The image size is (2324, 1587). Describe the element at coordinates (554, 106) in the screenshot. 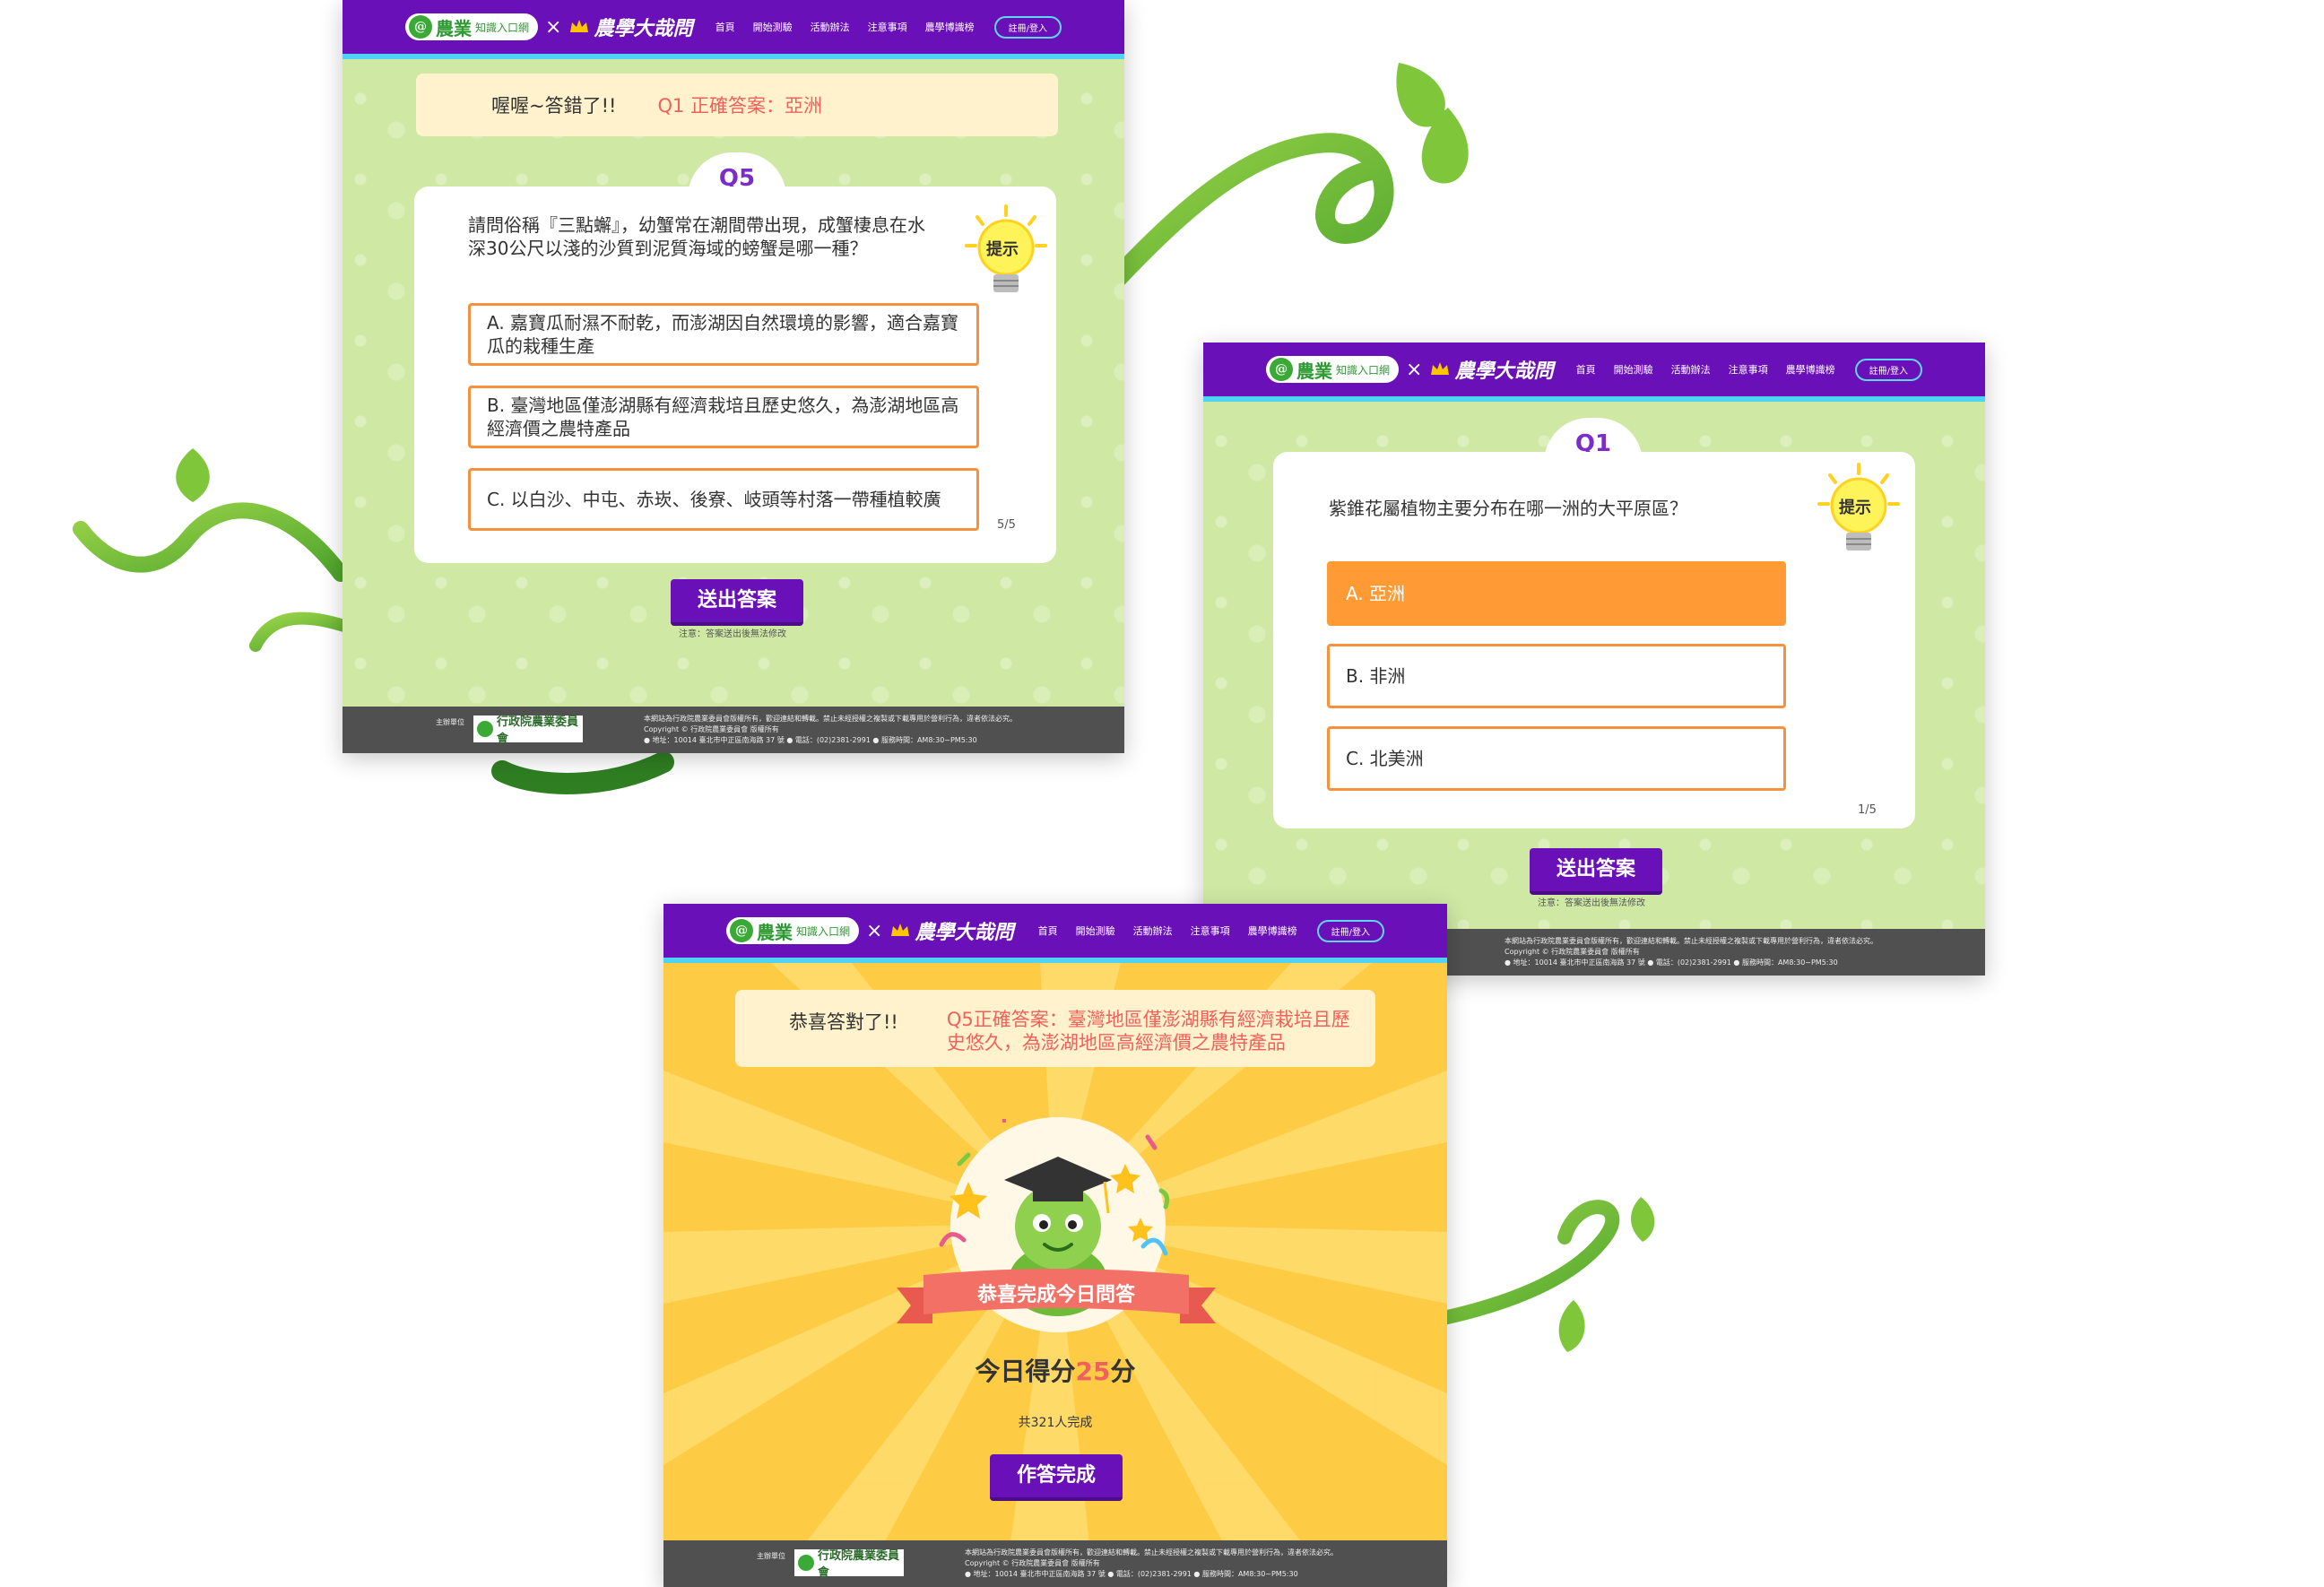

I see `feedback-status: 喔喔~答錯了!!` at that location.